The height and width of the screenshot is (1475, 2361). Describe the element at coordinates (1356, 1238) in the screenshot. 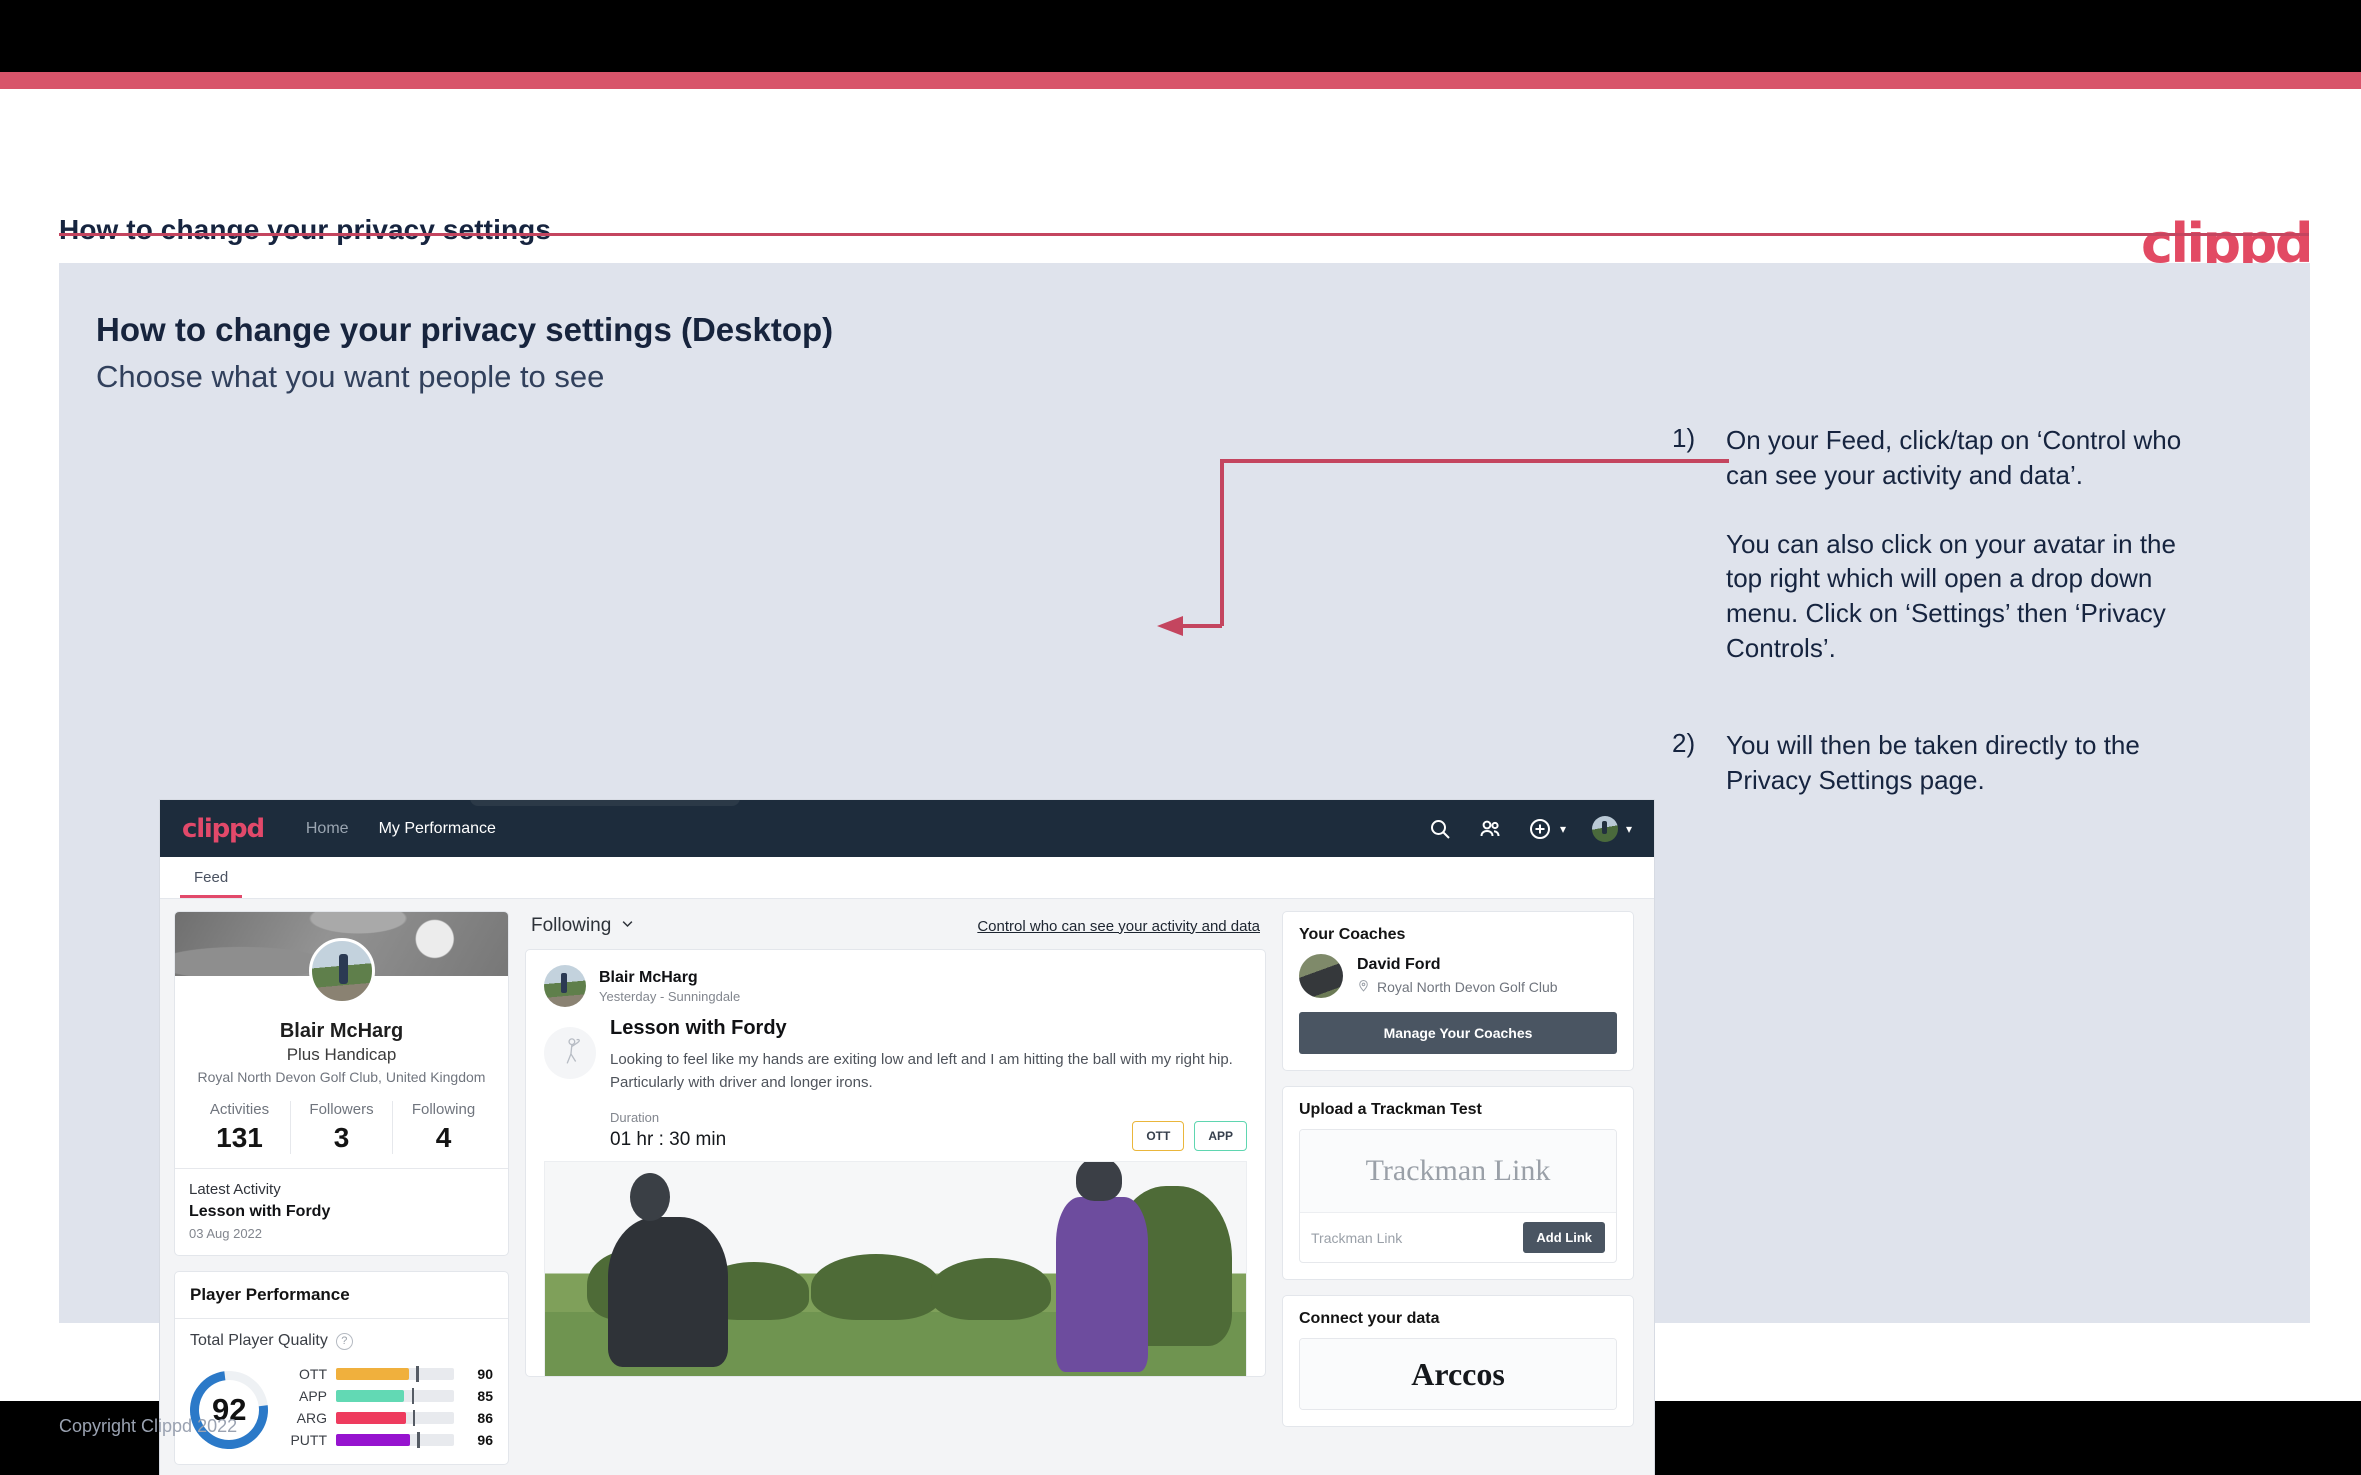

I see `trackman-link-input: Trackman Link` at that location.